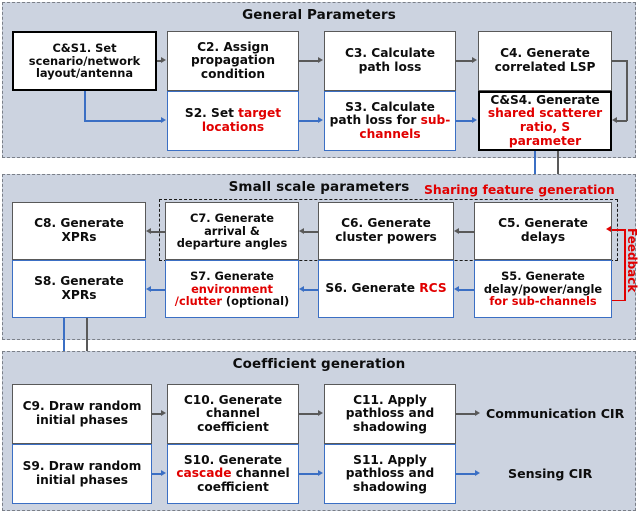 The width and height of the screenshot is (640, 513). I want to click on arrowhead-cs4-in-left, so click(474, 119).